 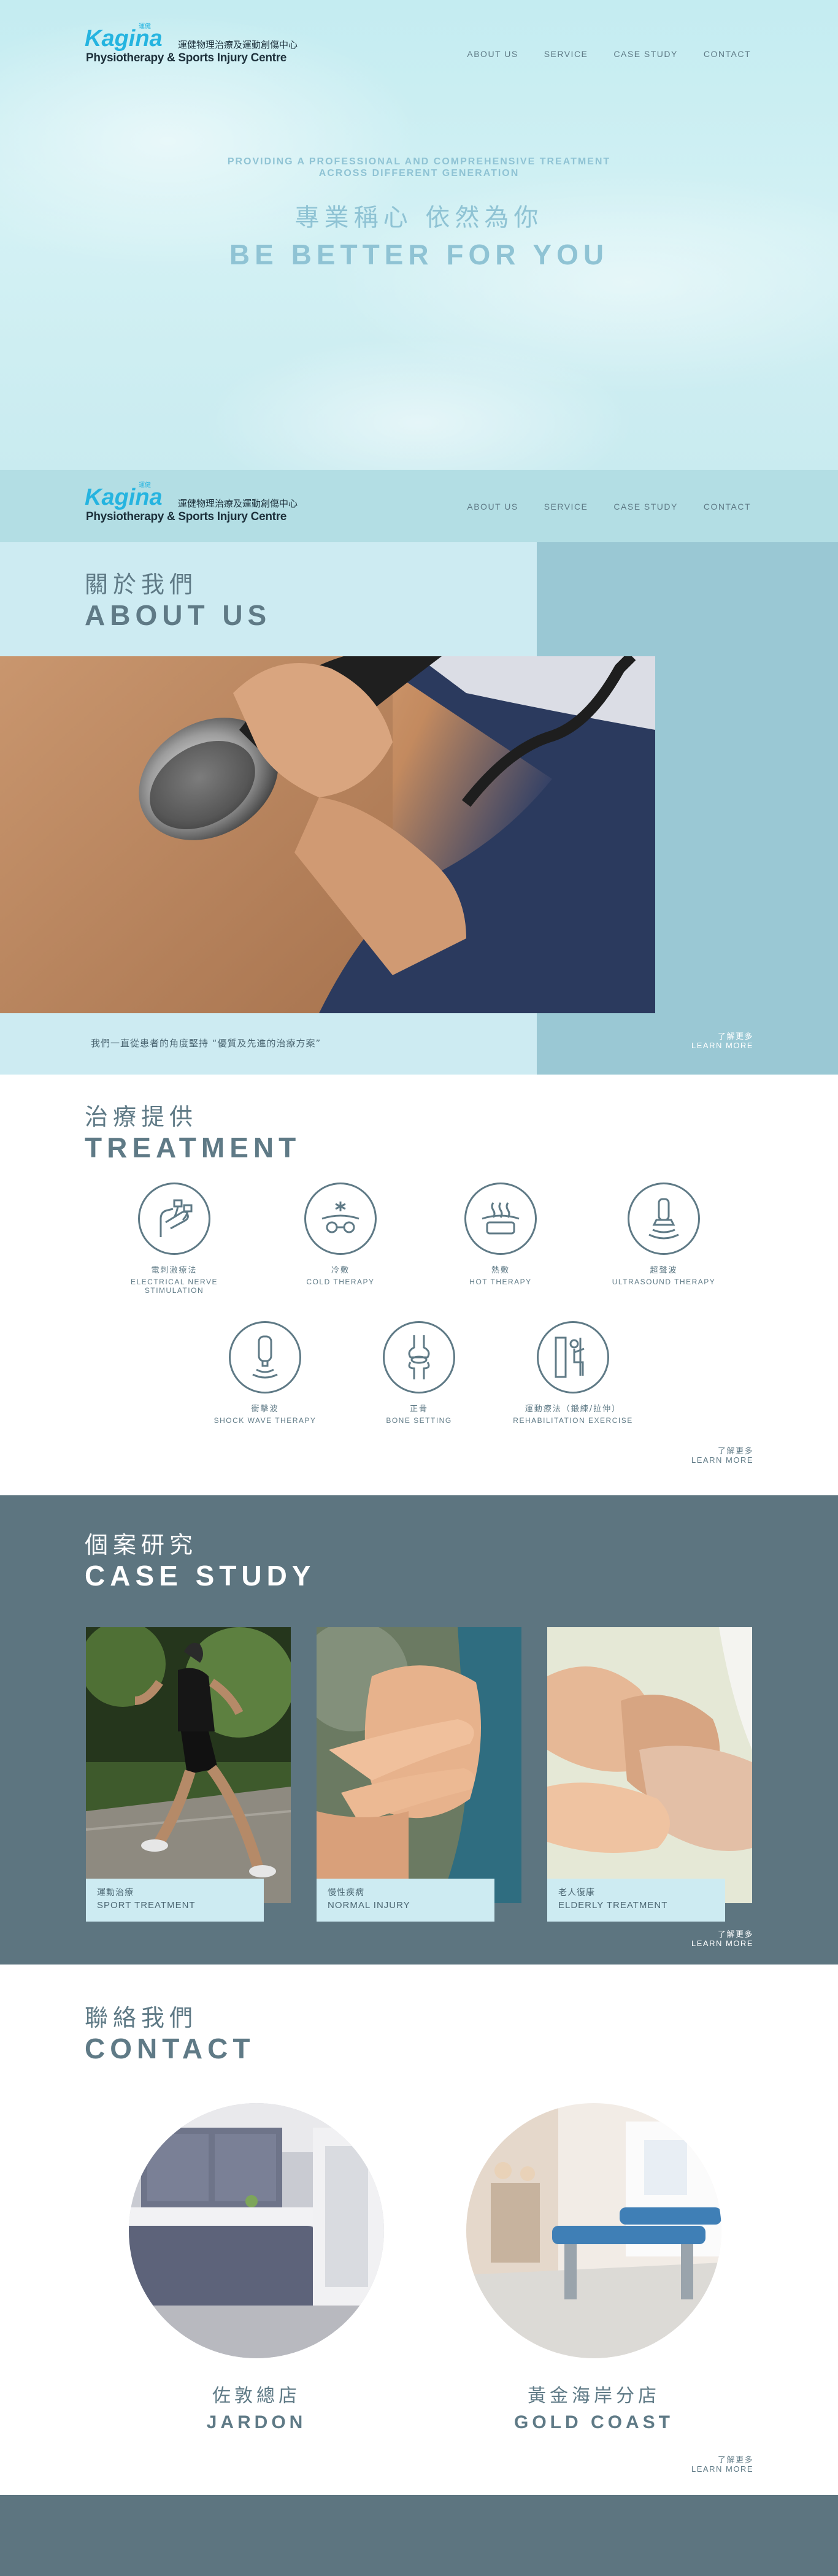 I want to click on treatment-label-en: COLD THERAPY, so click(x=340, y=1282).